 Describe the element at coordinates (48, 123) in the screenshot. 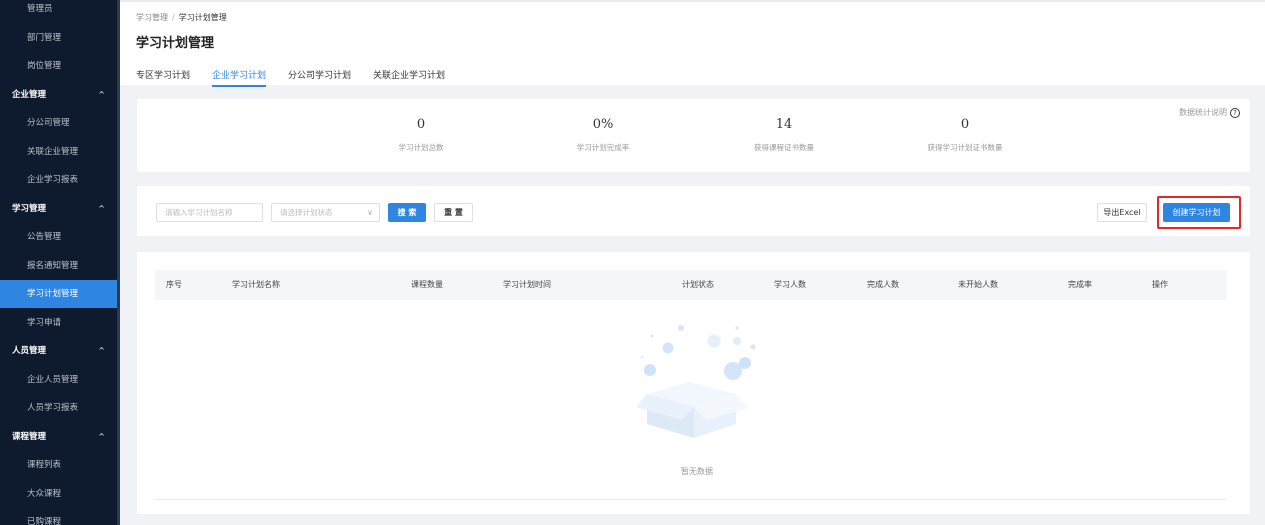

I see `sidebar-label: 分公司管理` at that location.